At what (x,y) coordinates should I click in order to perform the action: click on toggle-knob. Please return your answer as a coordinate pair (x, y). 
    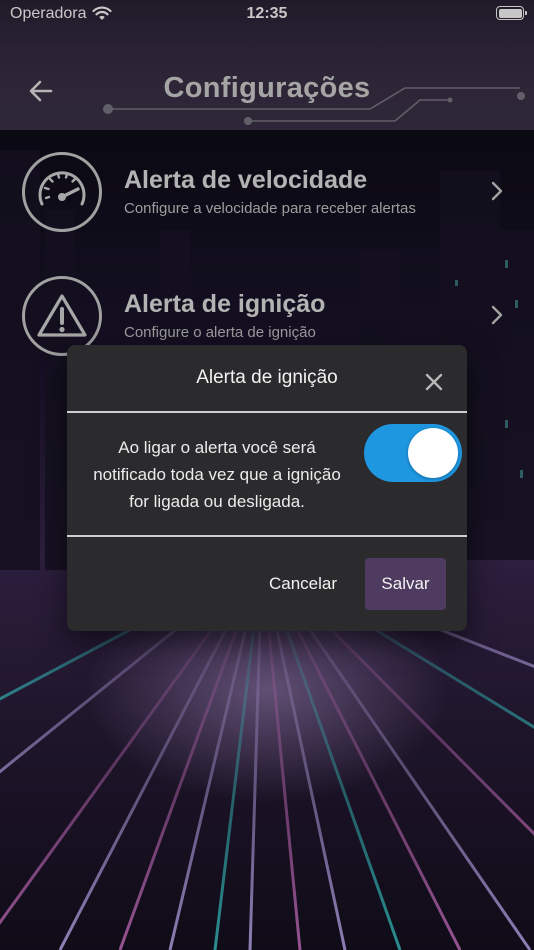
    Looking at the image, I should click on (433, 453).